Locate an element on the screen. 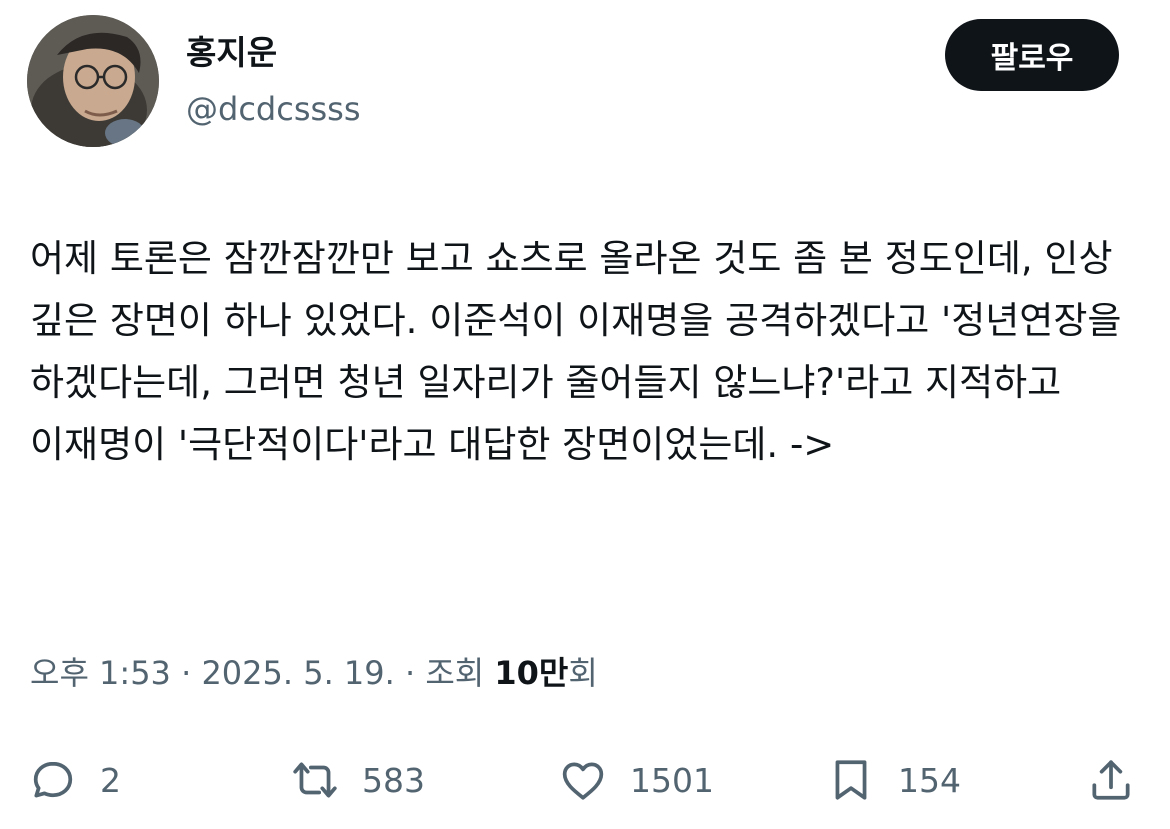 Image resolution: width=1170 pixels, height=829 pixels. bookmark-count: 154 is located at coordinates (929, 780).